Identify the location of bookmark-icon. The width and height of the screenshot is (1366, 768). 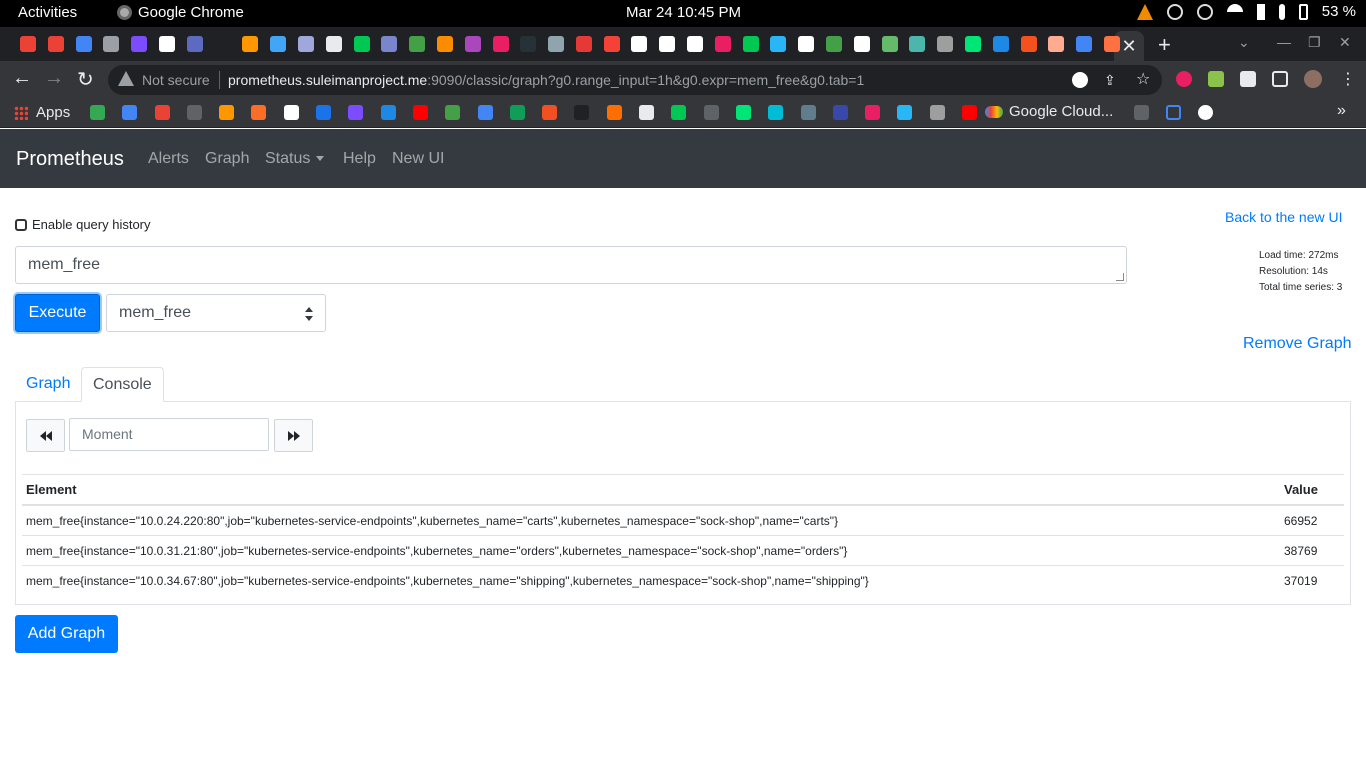
(1173, 112).